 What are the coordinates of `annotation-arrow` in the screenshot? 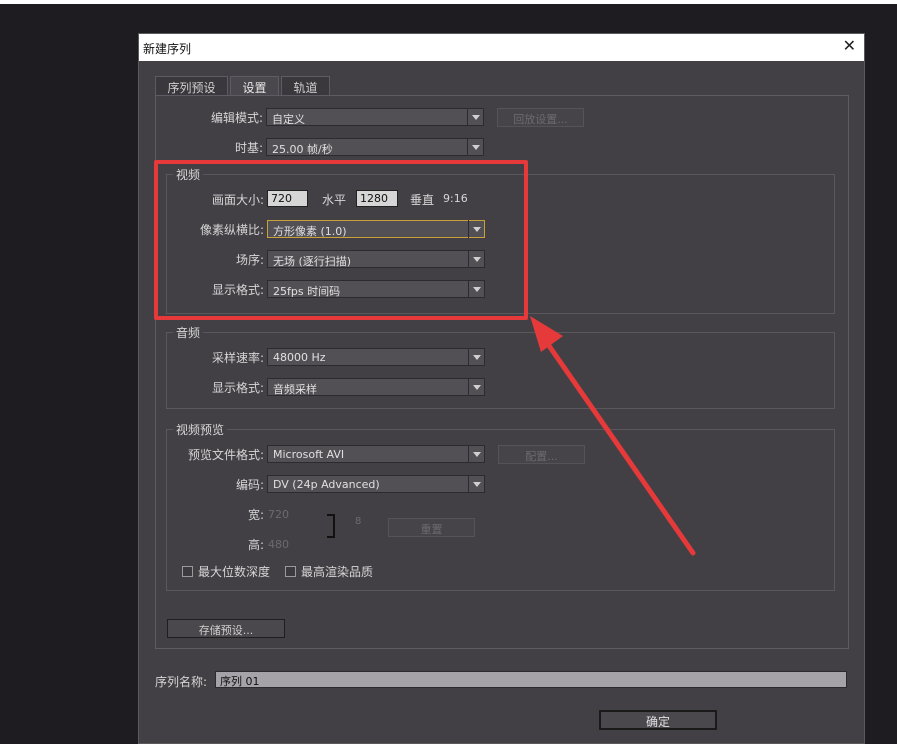 It's located at (613, 436).